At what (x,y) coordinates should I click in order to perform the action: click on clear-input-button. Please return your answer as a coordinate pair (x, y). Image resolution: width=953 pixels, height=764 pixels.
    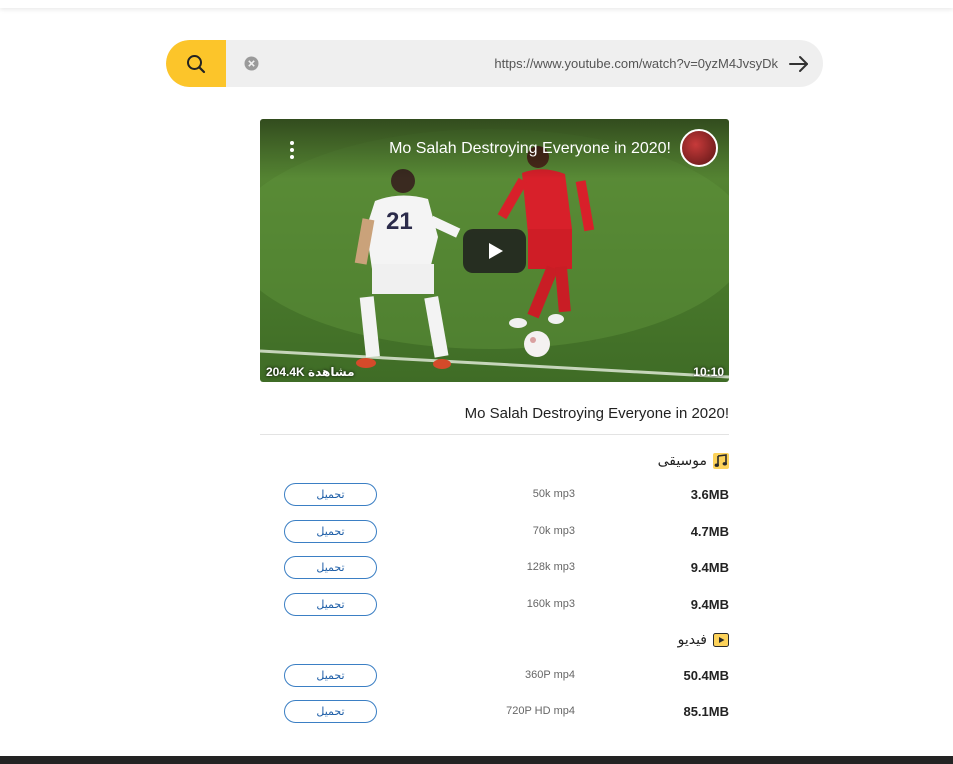
    Looking at the image, I should click on (251, 63).